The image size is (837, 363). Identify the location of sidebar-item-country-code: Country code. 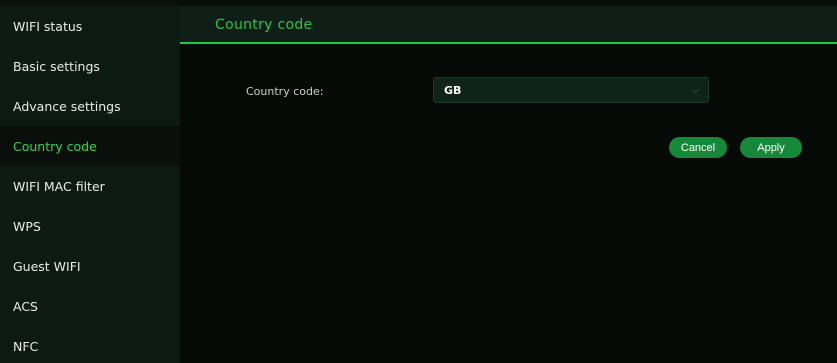
(90, 146).